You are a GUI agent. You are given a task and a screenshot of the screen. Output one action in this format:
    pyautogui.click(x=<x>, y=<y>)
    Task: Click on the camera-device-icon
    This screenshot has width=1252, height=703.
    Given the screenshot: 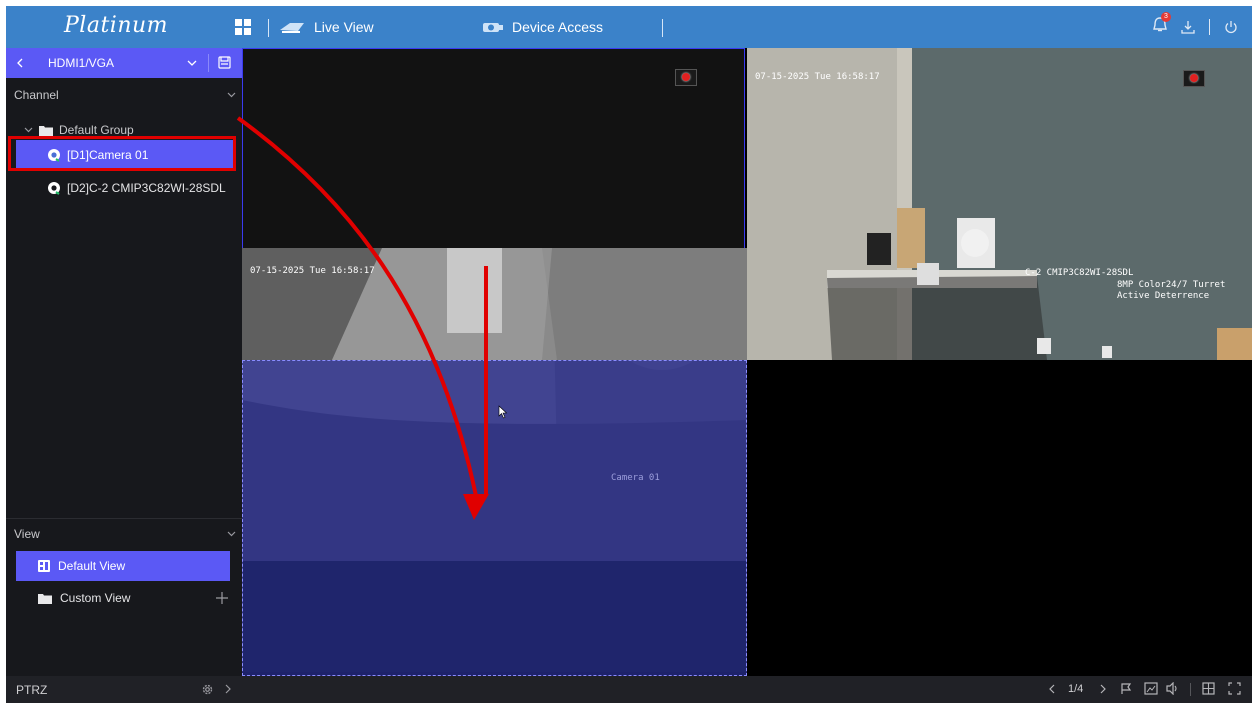 What is the action you would take?
    pyautogui.click(x=493, y=27)
    